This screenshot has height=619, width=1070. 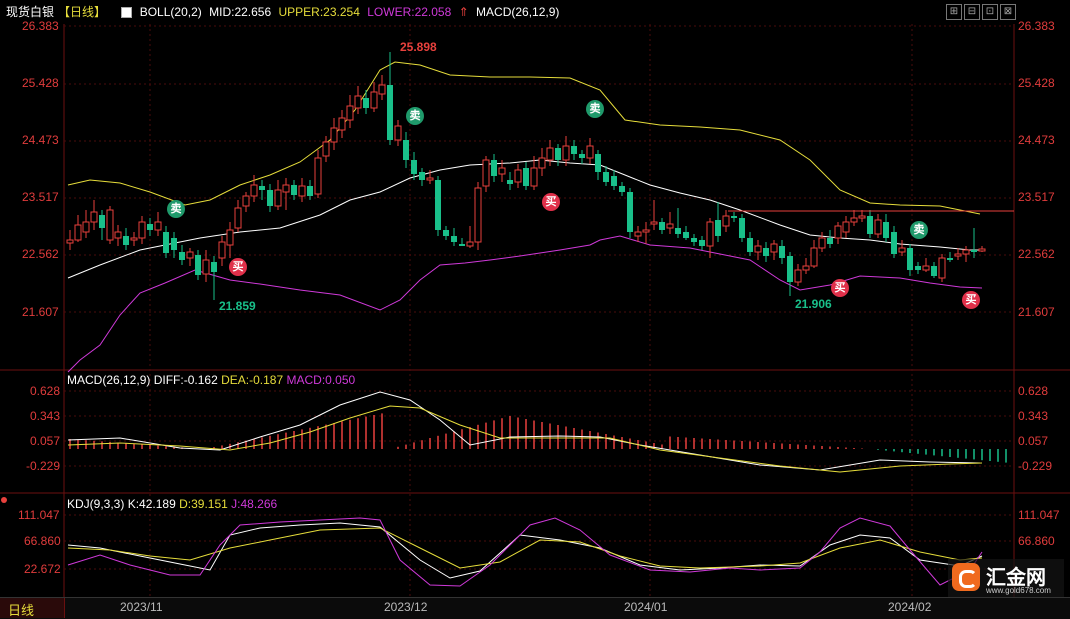 What do you see at coordinates (40, 312) in the screenshot?
I see `price-tick-left: 21.607` at bounding box center [40, 312].